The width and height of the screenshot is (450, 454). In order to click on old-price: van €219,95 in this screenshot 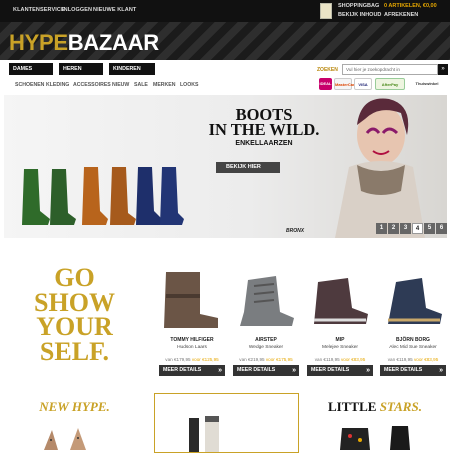, I will do `click(252, 359)`.